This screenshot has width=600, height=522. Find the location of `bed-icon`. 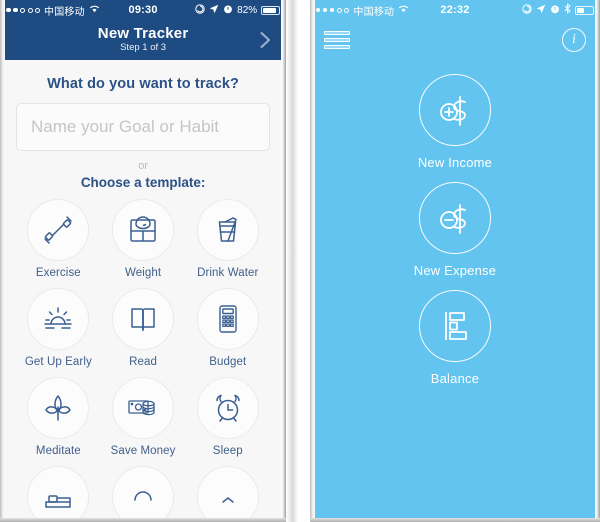

bed-icon is located at coordinates (58, 494).